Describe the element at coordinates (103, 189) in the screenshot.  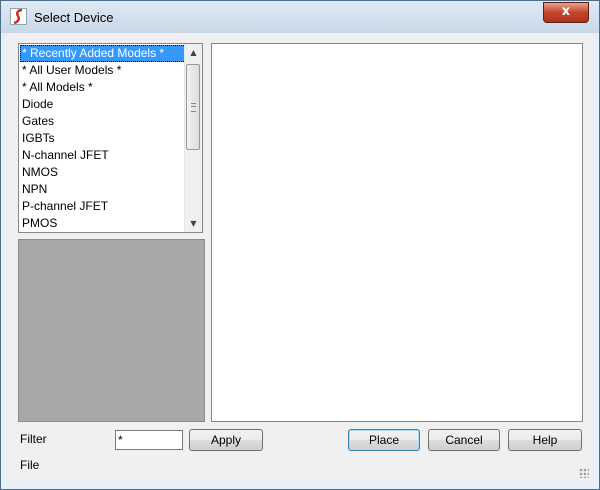
I see `list-item: NPN` at that location.